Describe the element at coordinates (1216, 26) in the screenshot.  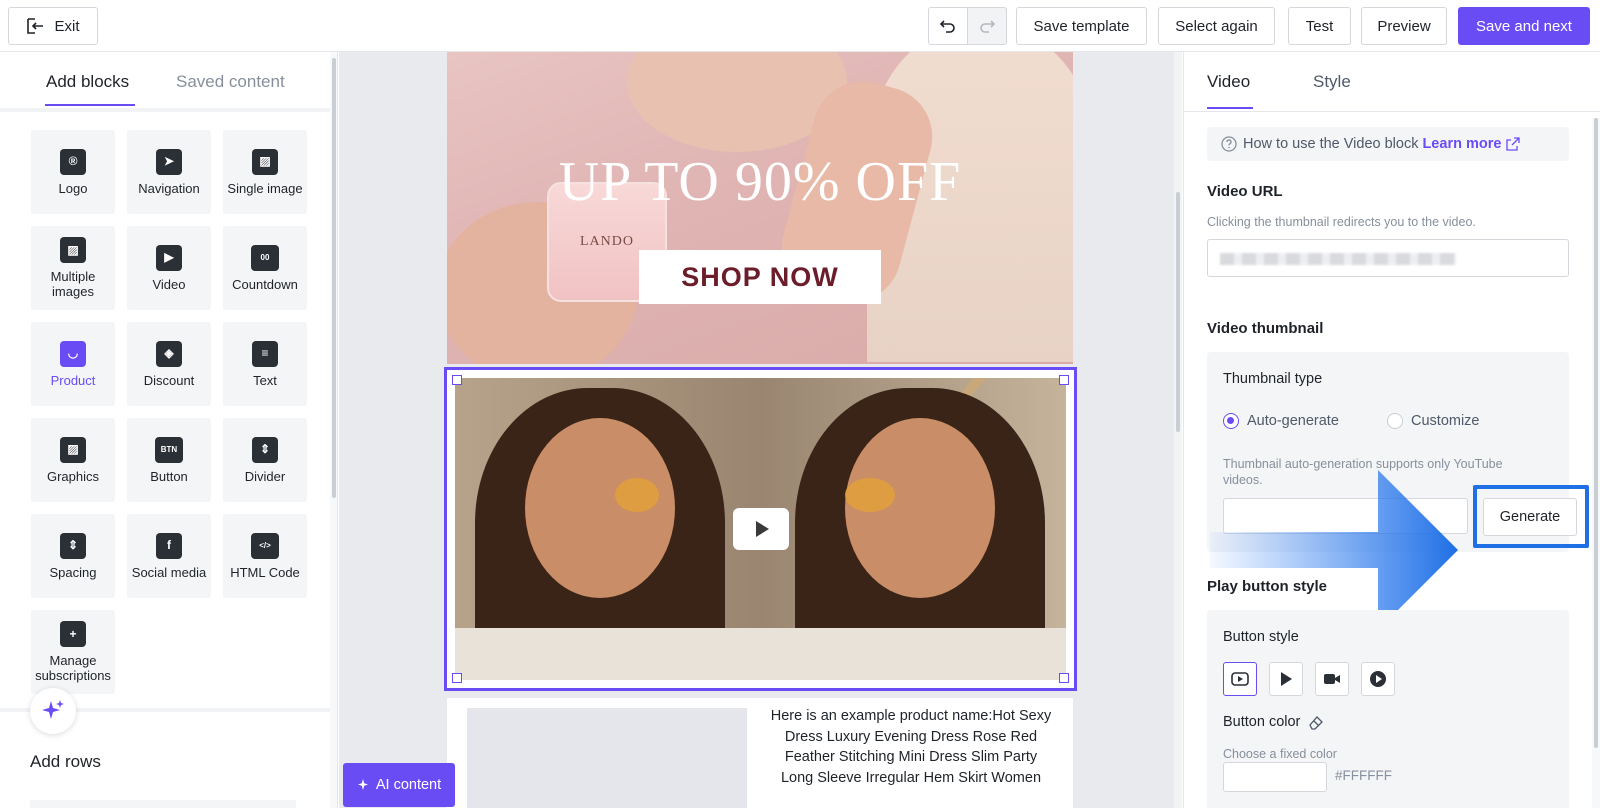
I see `select-again-button: Select again` at that location.